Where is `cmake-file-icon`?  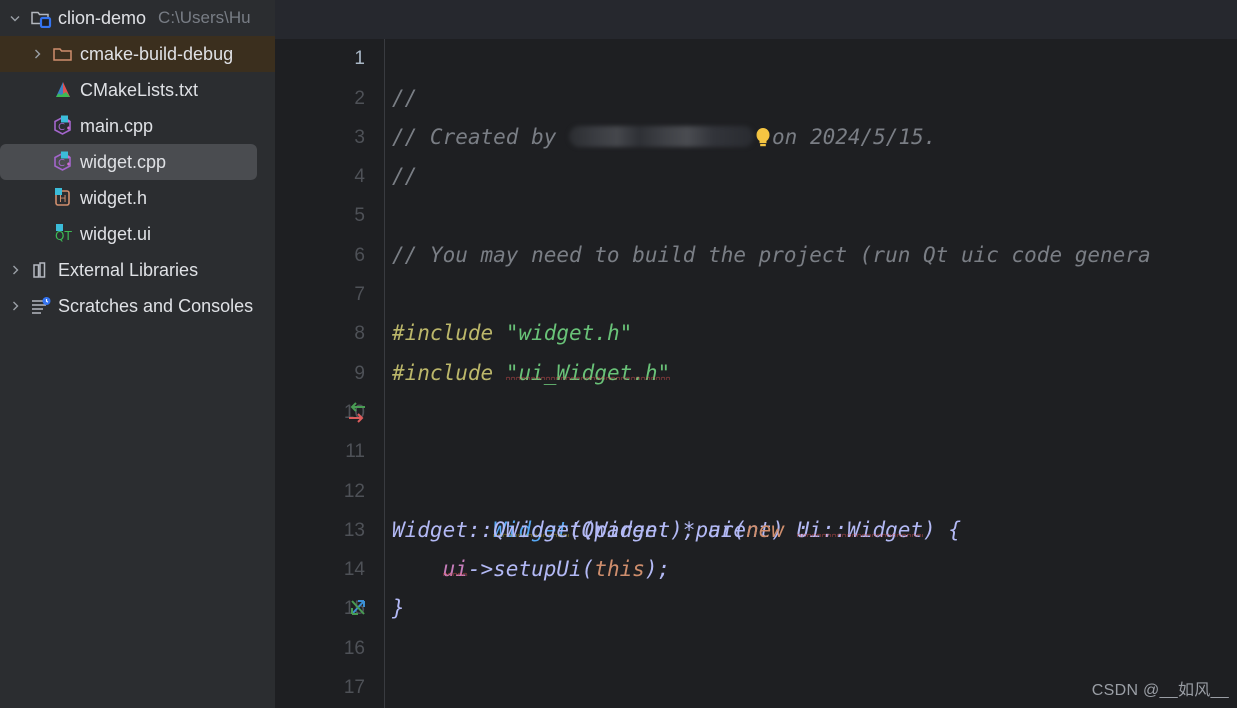 cmake-file-icon is located at coordinates (63, 90).